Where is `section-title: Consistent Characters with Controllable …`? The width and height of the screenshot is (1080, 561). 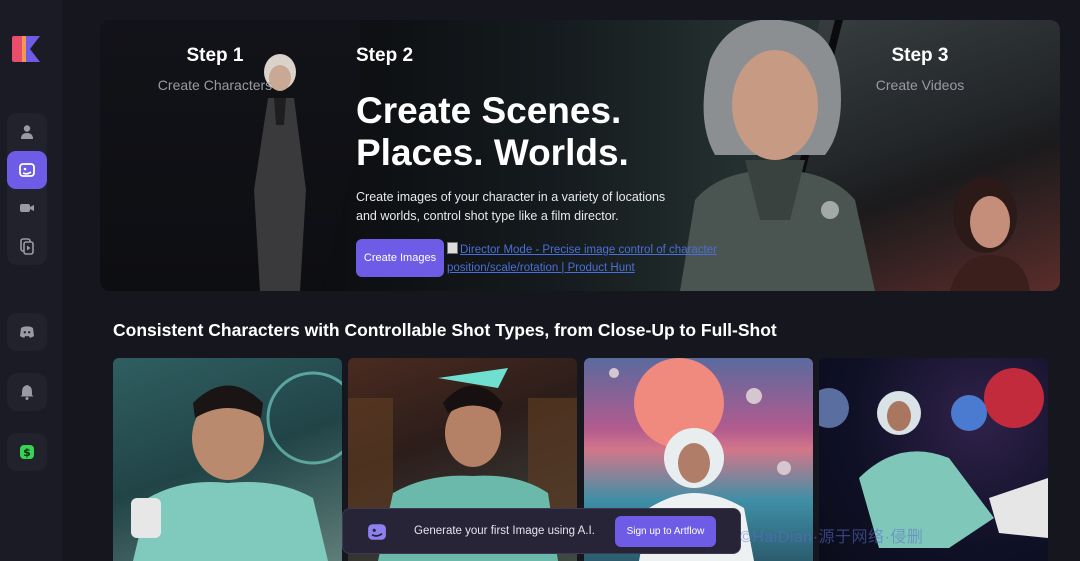
section-title: Consistent Characters with Controllable … is located at coordinates (445, 330).